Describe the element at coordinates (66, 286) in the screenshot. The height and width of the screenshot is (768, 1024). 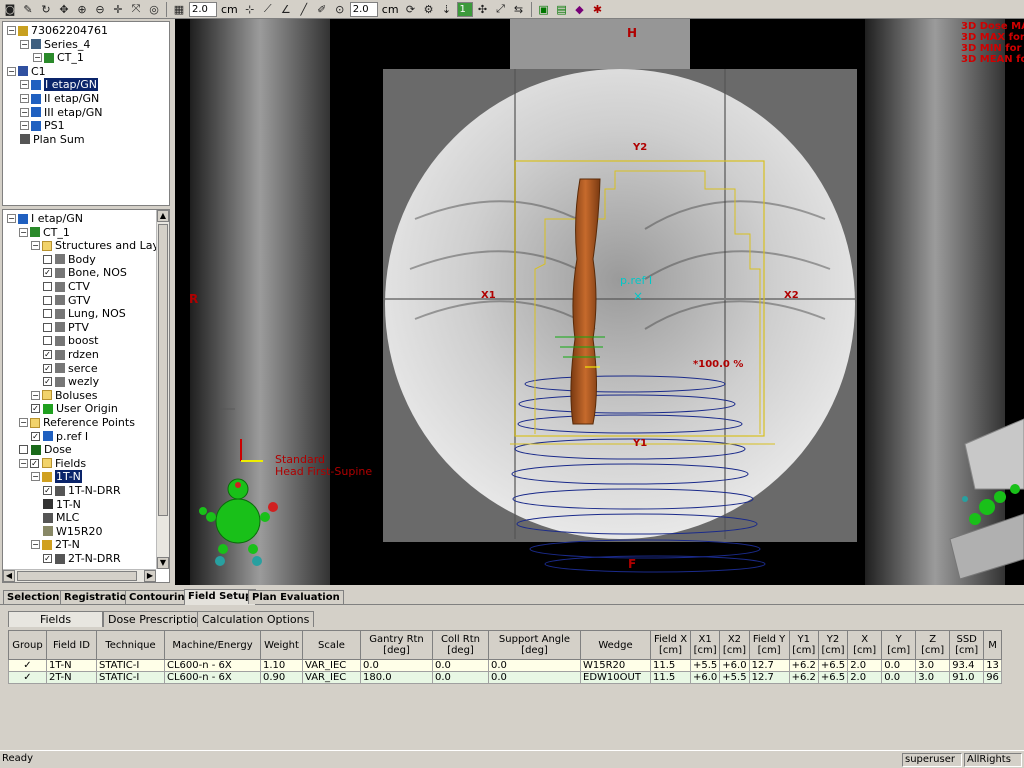
I see `tree-node: CTV` at that location.